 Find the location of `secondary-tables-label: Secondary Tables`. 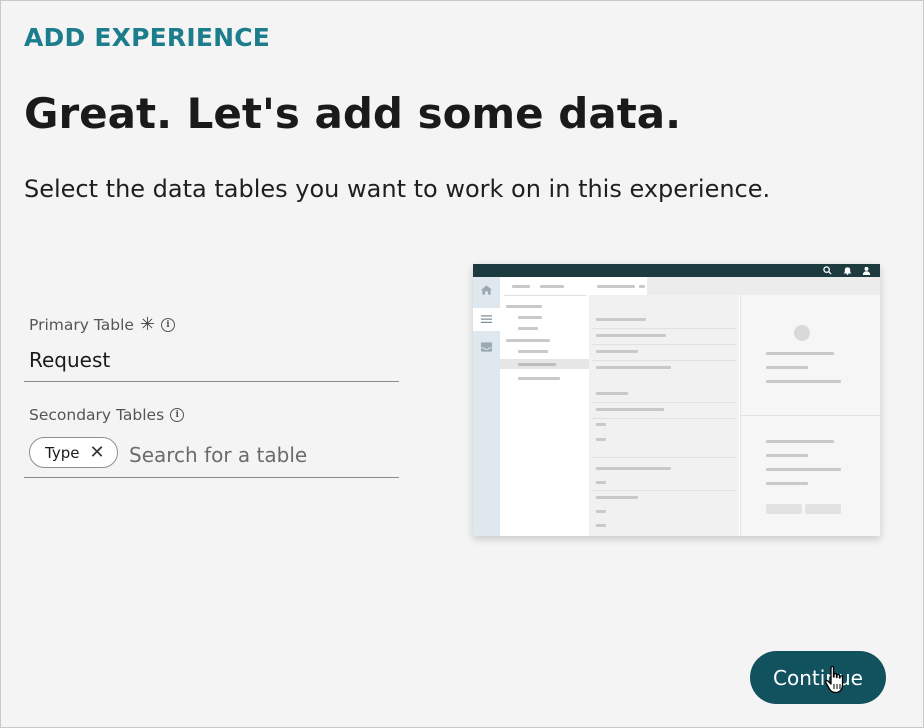

secondary-tables-label: Secondary Tables is located at coordinates (97, 415).